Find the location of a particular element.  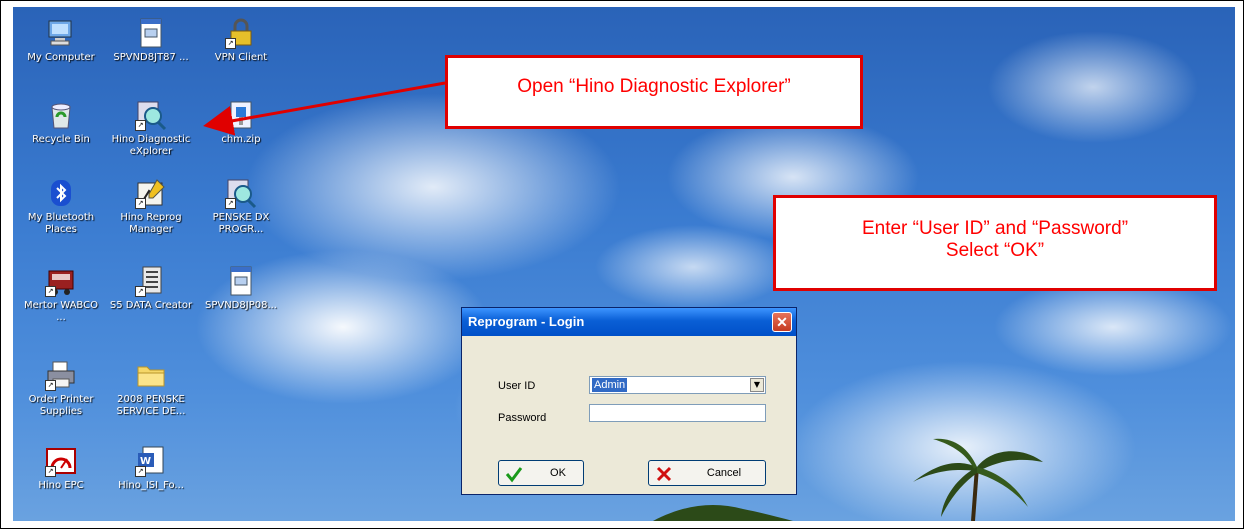

close-button: ✕ is located at coordinates (782, 322).